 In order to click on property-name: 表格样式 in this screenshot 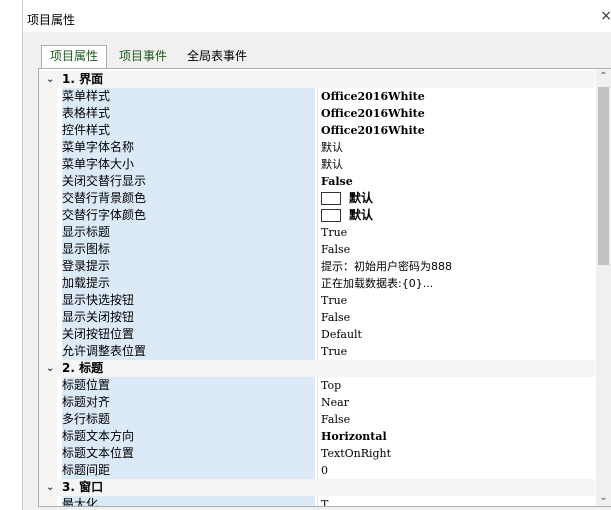, I will do `click(188, 113)`.